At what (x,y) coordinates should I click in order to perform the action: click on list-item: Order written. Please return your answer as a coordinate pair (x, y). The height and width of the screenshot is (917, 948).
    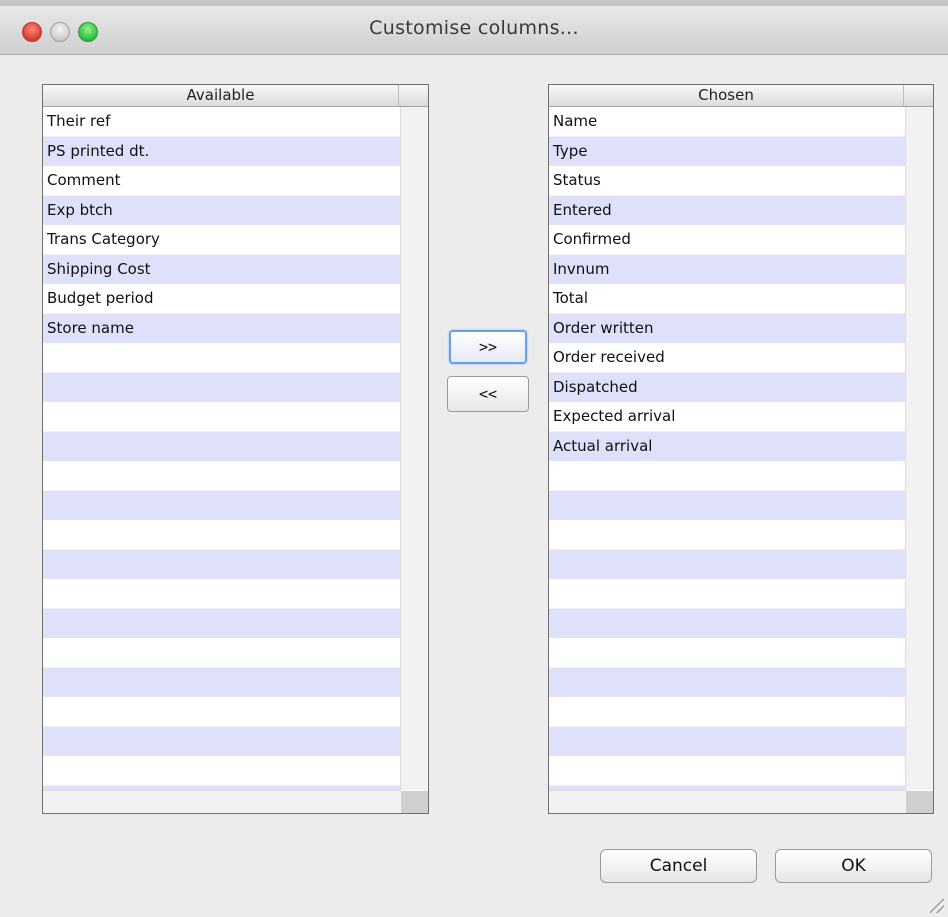
    Looking at the image, I should click on (727, 329).